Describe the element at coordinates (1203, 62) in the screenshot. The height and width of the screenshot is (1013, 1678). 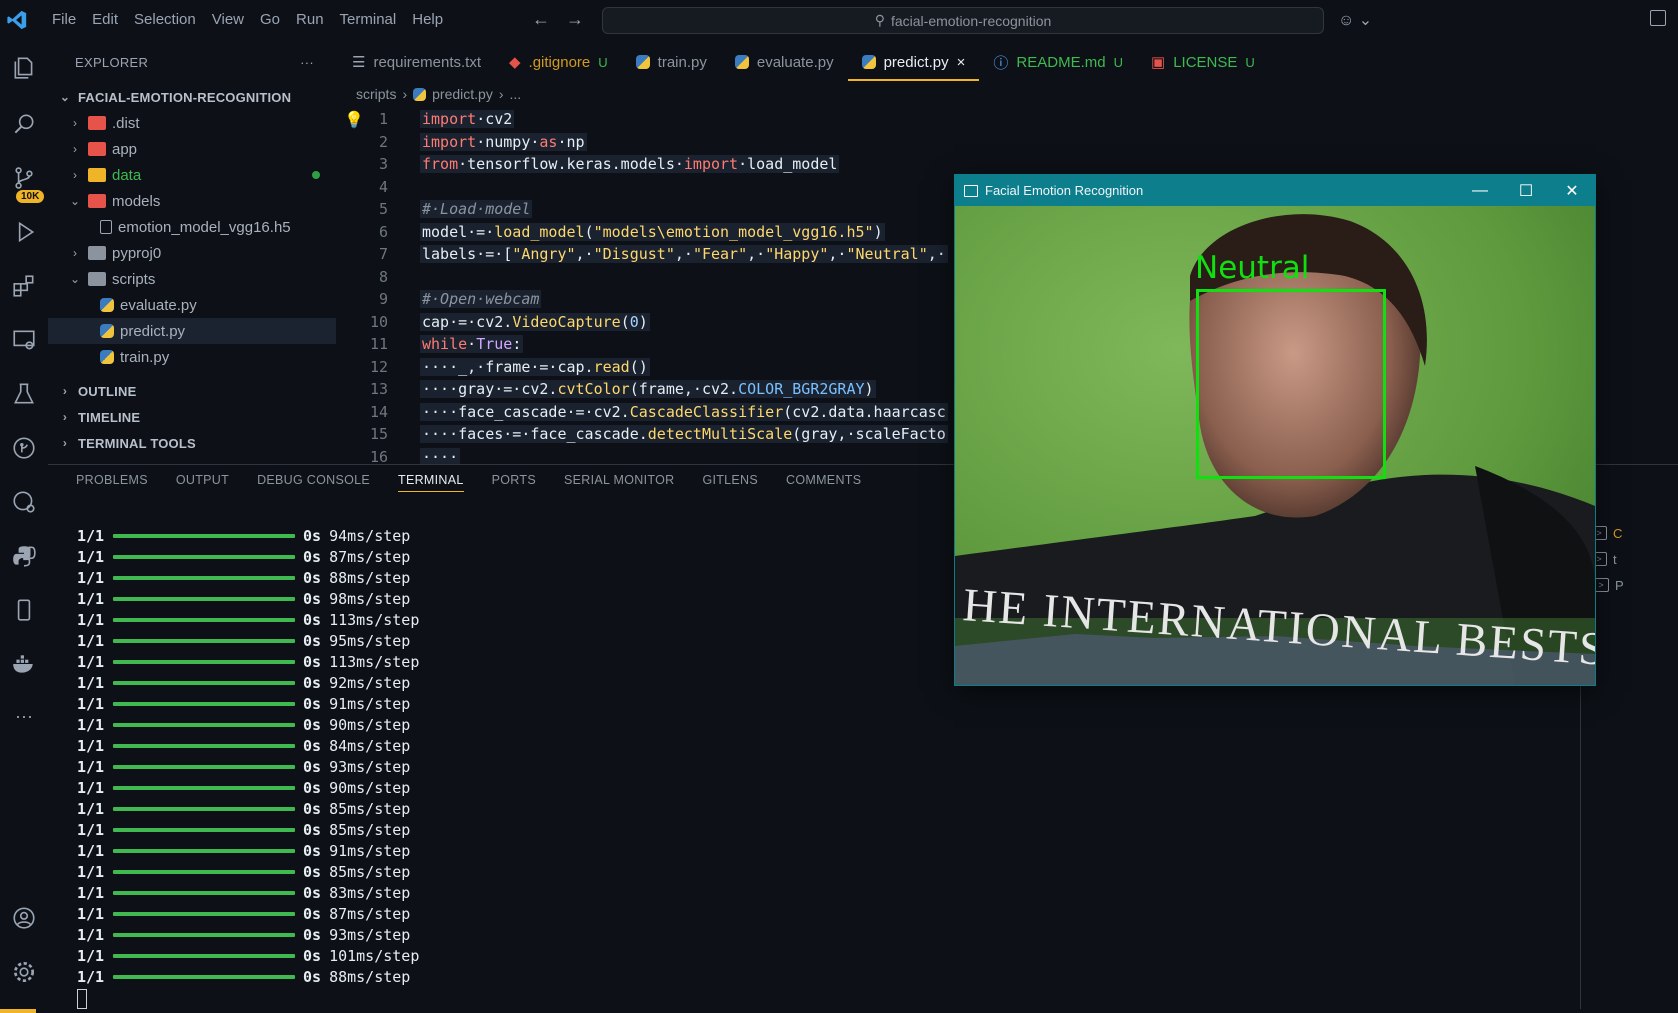
I see `tab-license: ▣ LICENSE U` at that location.